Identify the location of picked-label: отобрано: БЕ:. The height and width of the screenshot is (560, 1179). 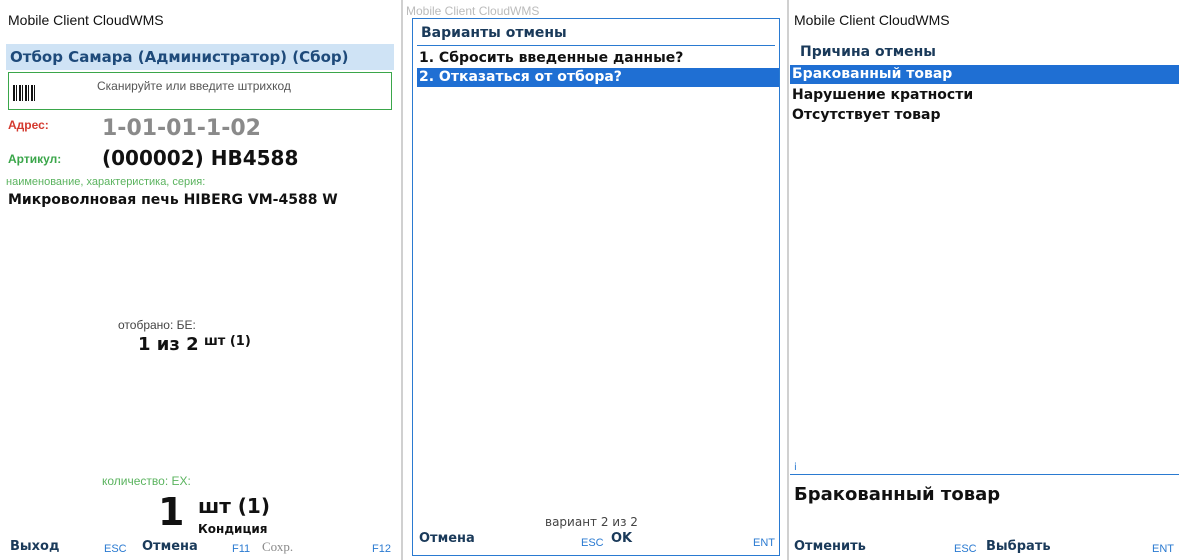
(157, 325).